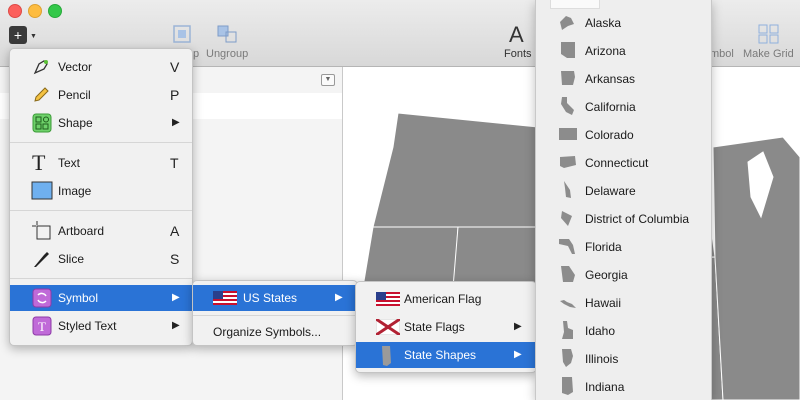  What do you see at coordinates (35, 11) in the screenshot?
I see `minimize-window-button` at bounding box center [35, 11].